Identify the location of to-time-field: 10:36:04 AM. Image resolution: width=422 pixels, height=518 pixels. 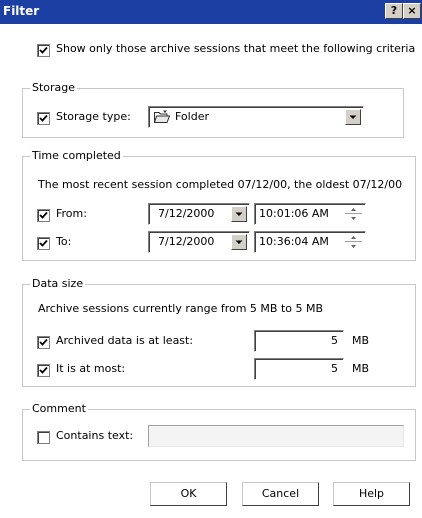
(310, 242).